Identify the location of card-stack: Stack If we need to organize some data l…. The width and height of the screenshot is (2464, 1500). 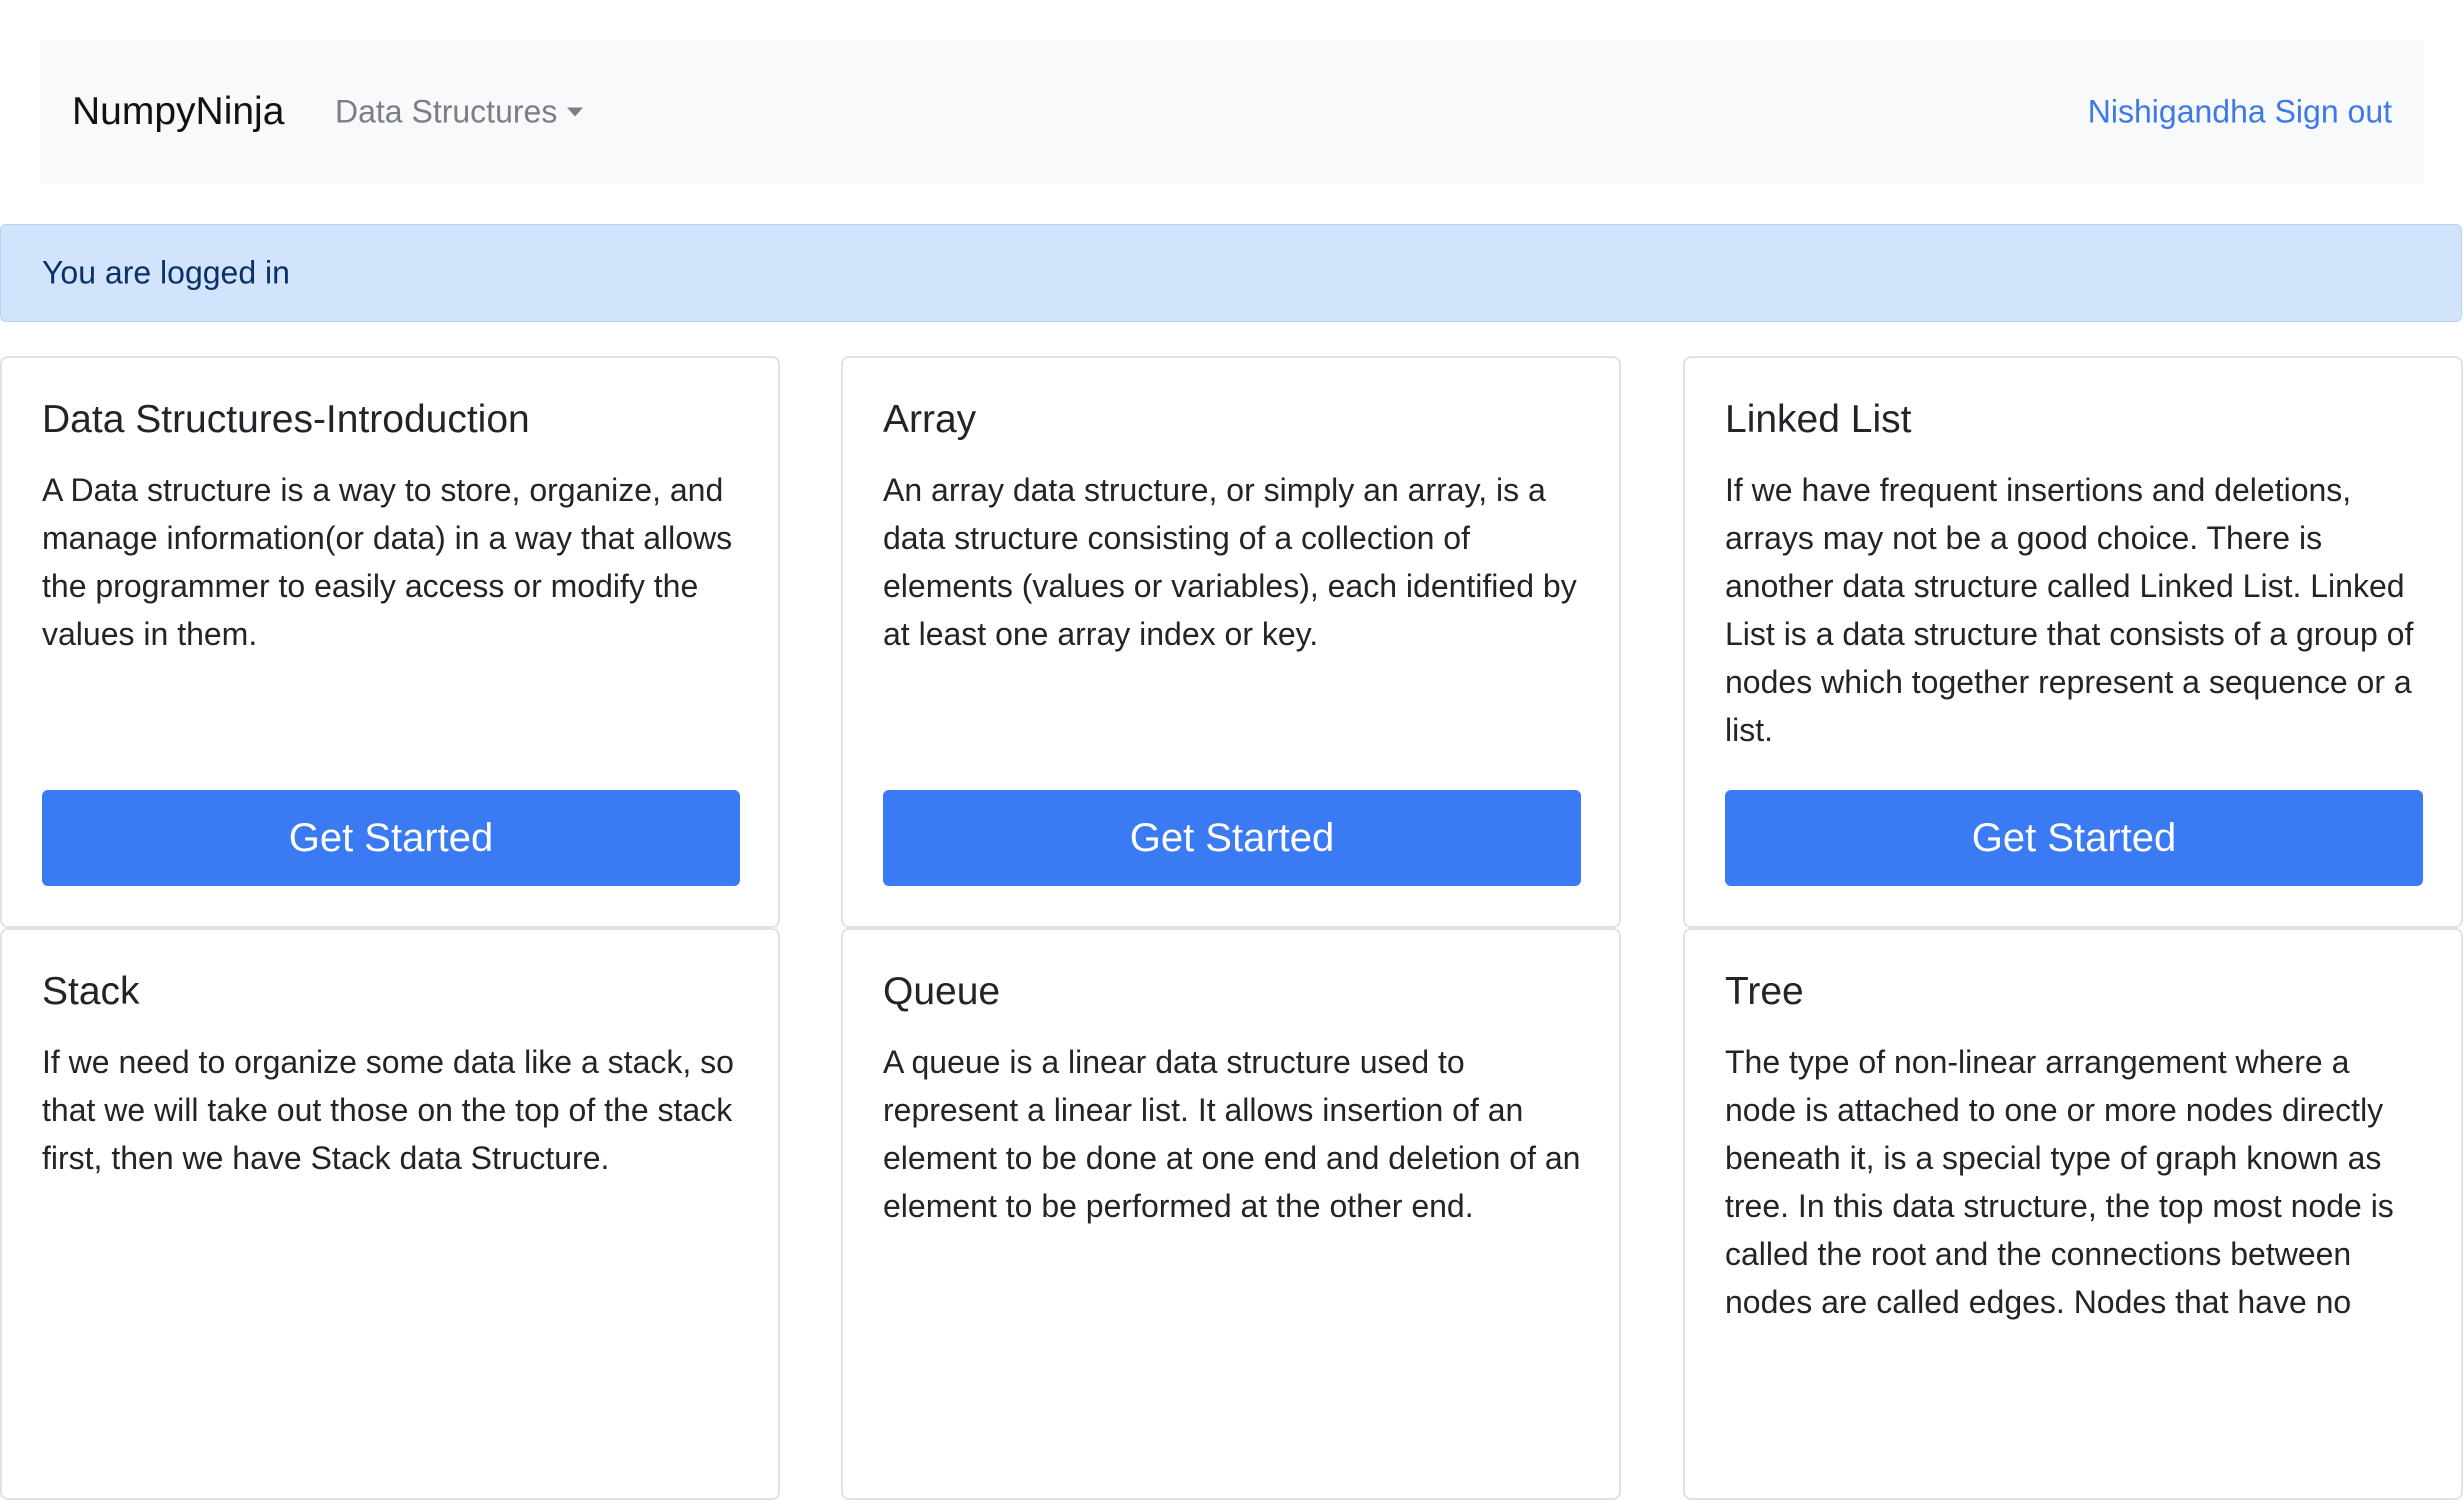
(390, 1214).